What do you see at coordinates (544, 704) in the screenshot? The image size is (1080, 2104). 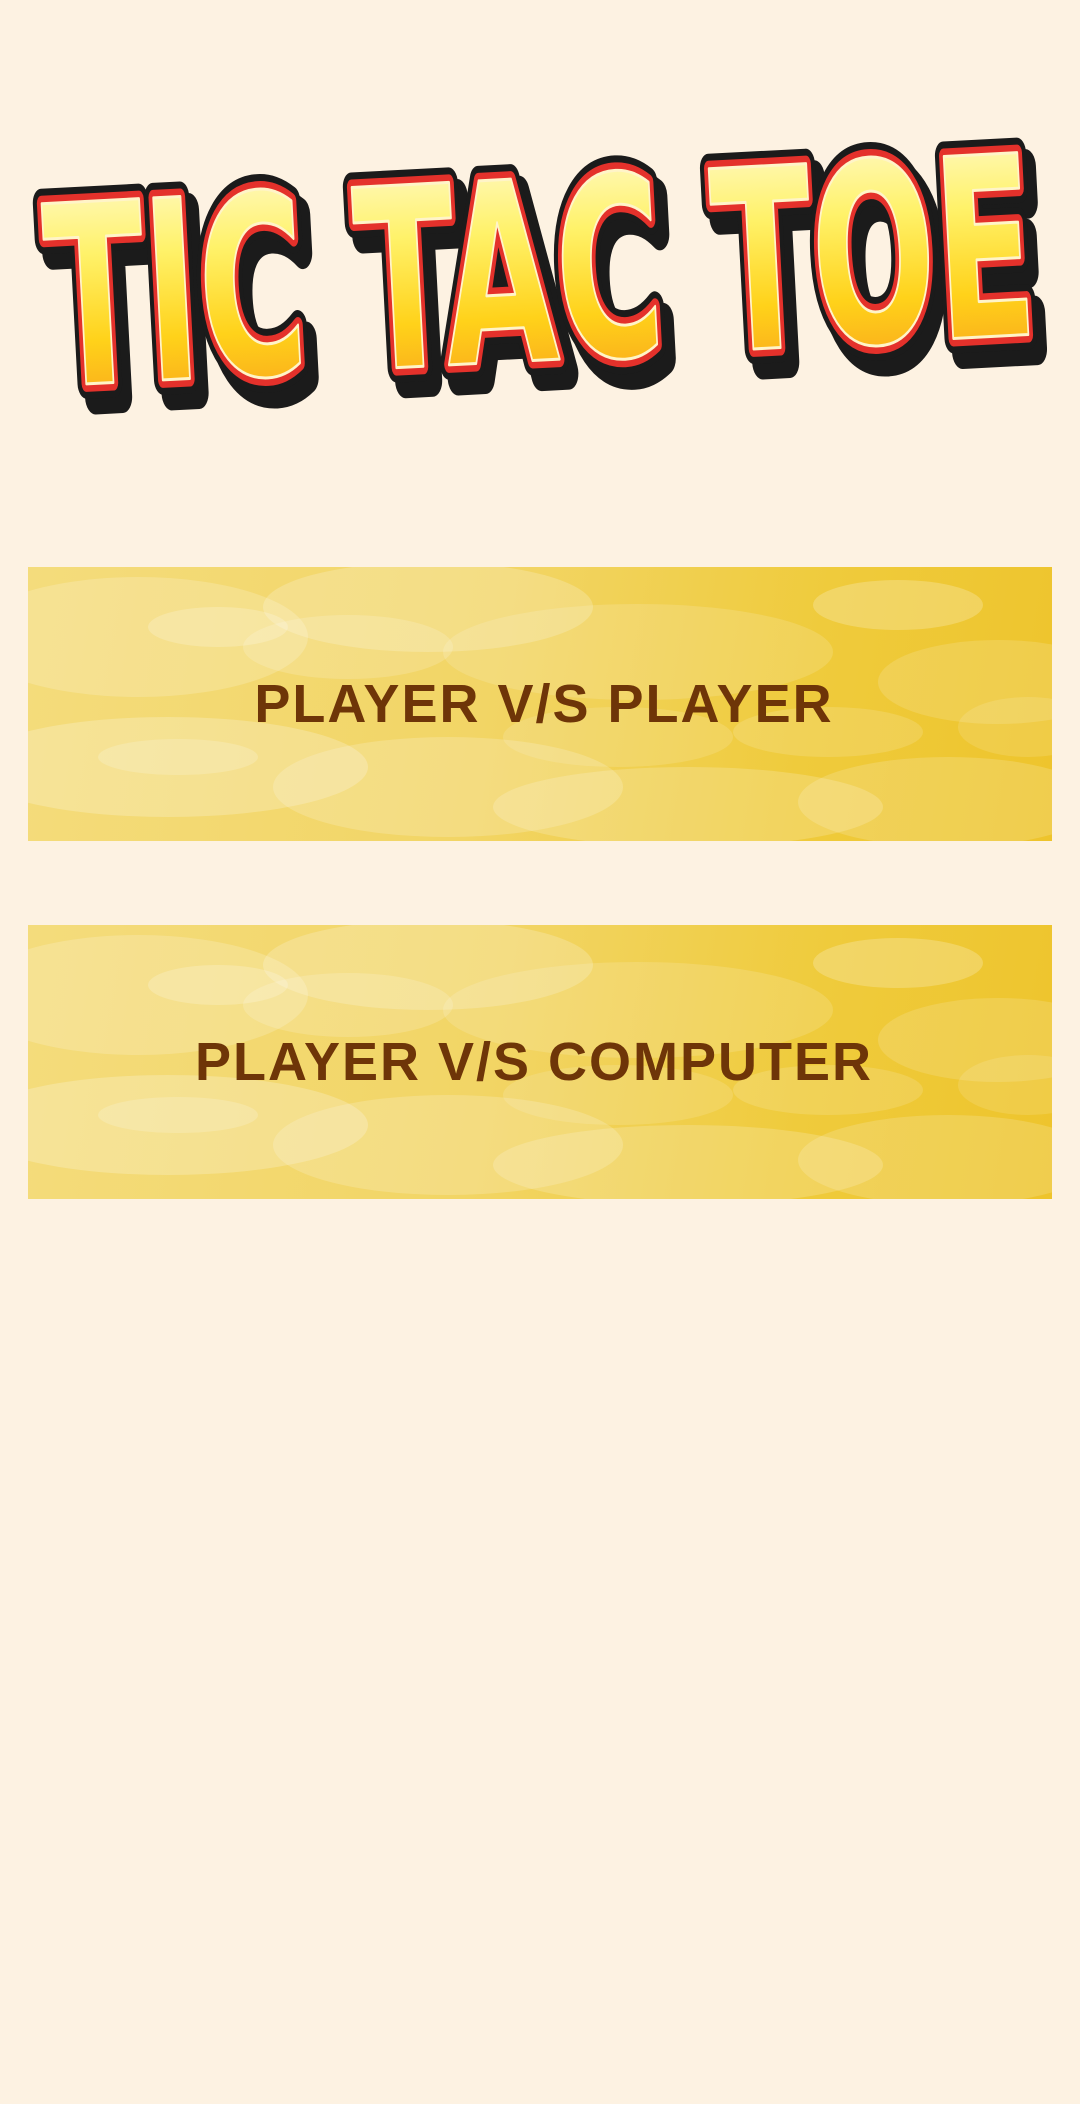 I see `player-vs-player-label: PLAYER V/S PLAYER` at bounding box center [544, 704].